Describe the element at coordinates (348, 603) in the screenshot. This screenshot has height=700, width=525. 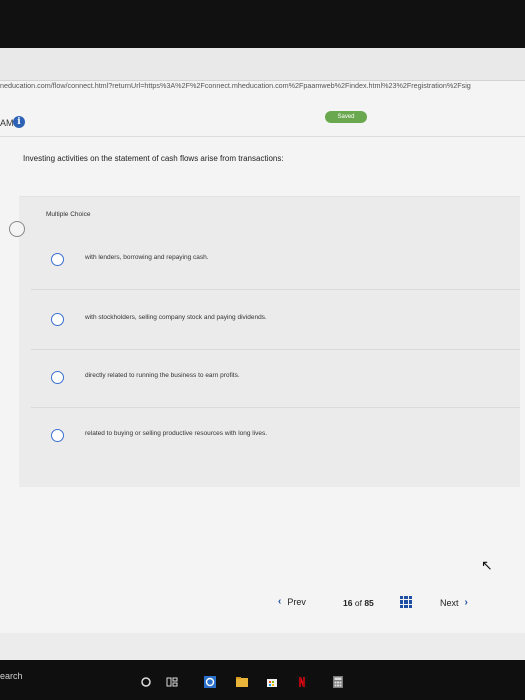
I see `current-page: 16` at that location.